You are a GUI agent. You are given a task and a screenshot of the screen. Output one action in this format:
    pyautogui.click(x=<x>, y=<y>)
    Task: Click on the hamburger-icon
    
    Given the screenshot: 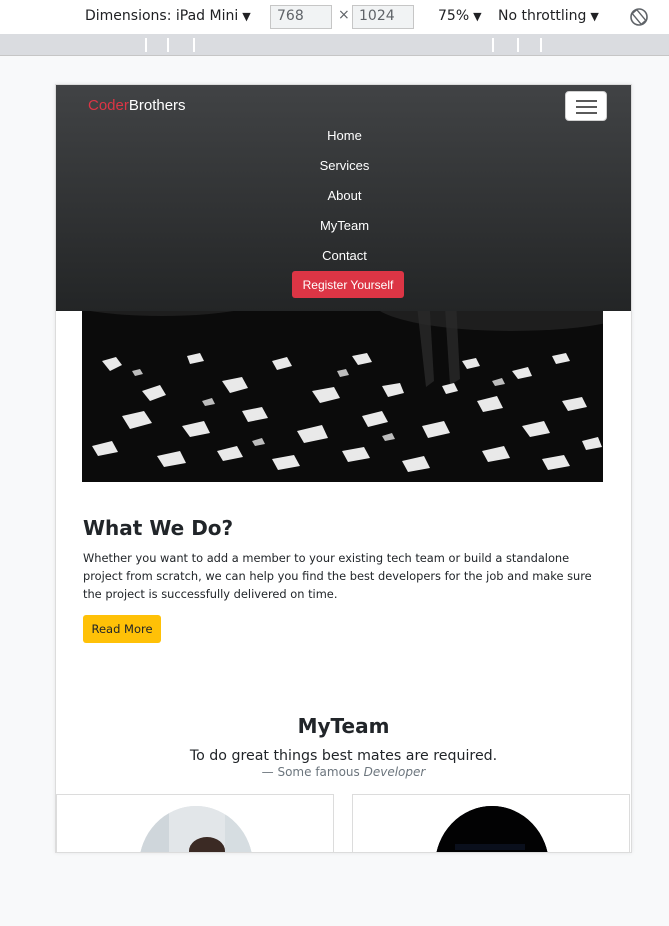 What is the action you would take?
    pyautogui.click(x=586, y=101)
    